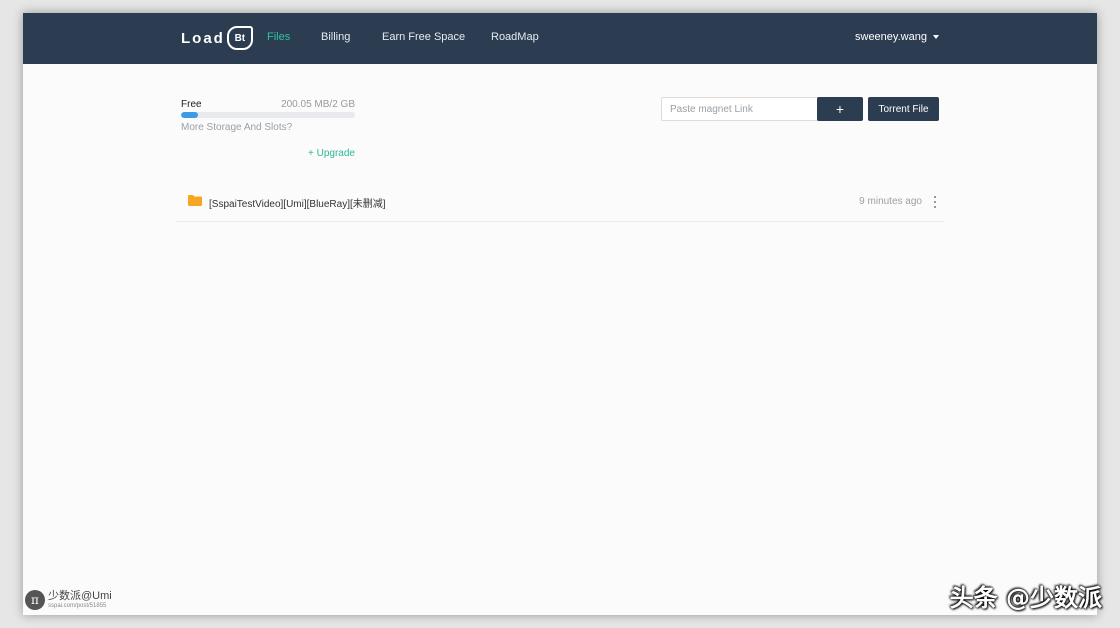 Image resolution: width=1120 pixels, height=628 pixels. What do you see at coordinates (77, 606) in the screenshot?
I see `watermark-url: sspai.com/post/51855` at bounding box center [77, 606].